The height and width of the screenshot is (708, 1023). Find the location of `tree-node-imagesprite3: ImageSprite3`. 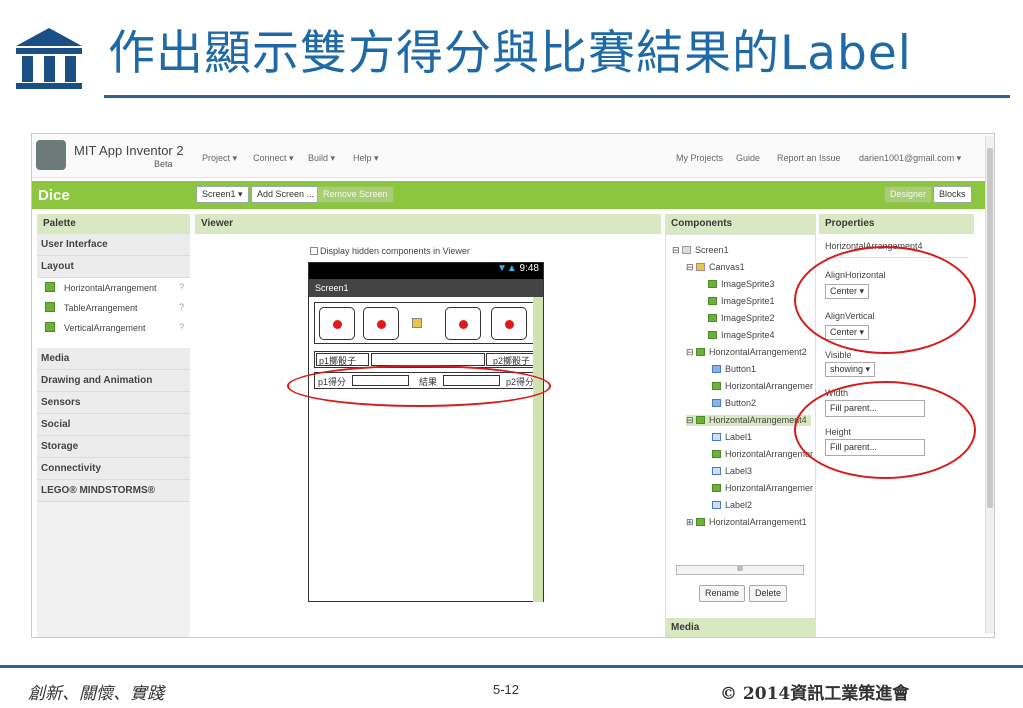

tree-node-imagesprite3: ImageSprite3 is located at coordinates (741, 284).